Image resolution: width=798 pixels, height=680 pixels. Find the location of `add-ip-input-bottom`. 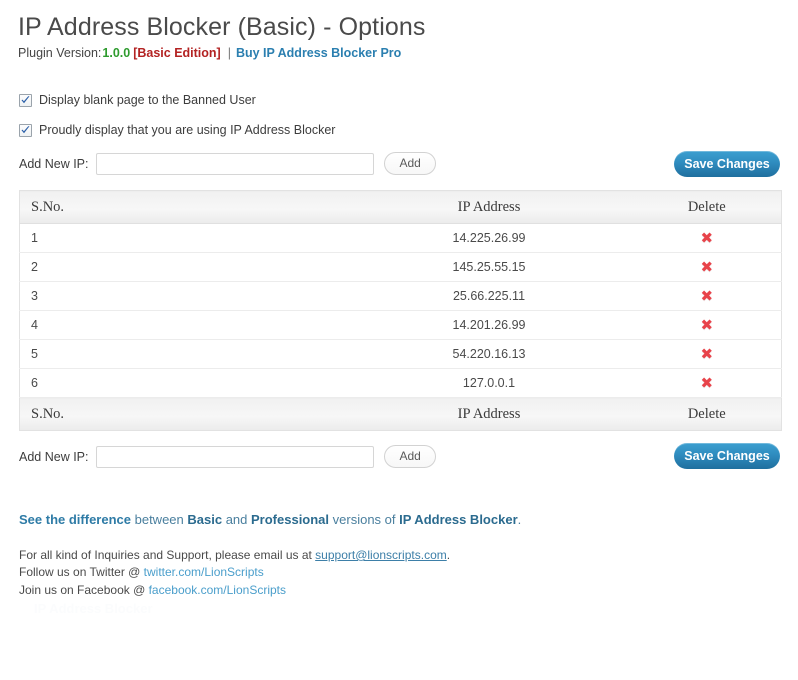

add-ip-input-bottom is located at coordinates (235, 456).